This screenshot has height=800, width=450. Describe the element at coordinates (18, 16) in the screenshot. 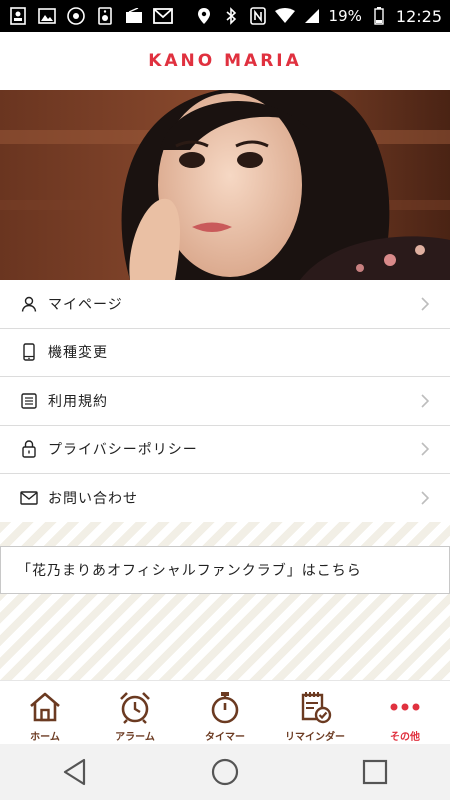

I see `contacts-icon` at that location.